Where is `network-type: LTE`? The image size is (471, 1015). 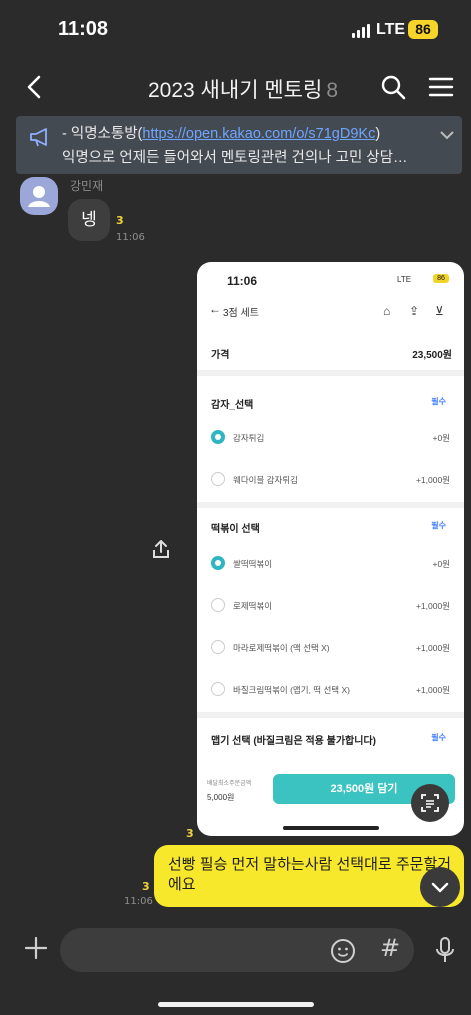
network-type: LTE is located at coordinates (391, 29).